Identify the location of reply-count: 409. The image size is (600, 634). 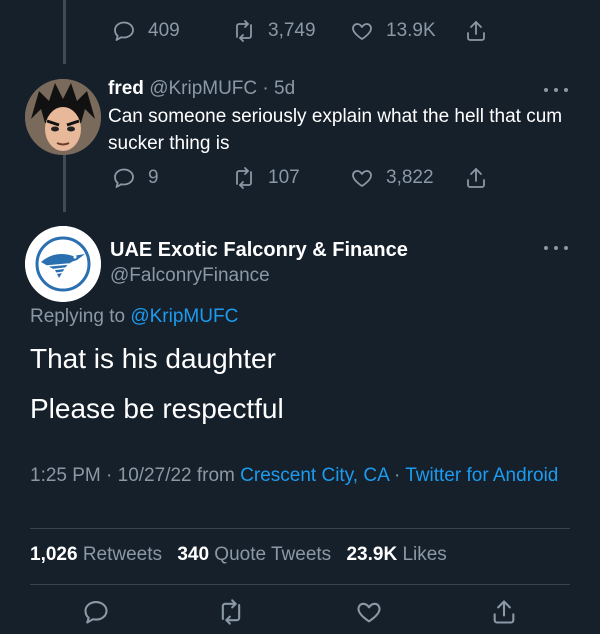
(164, 30).